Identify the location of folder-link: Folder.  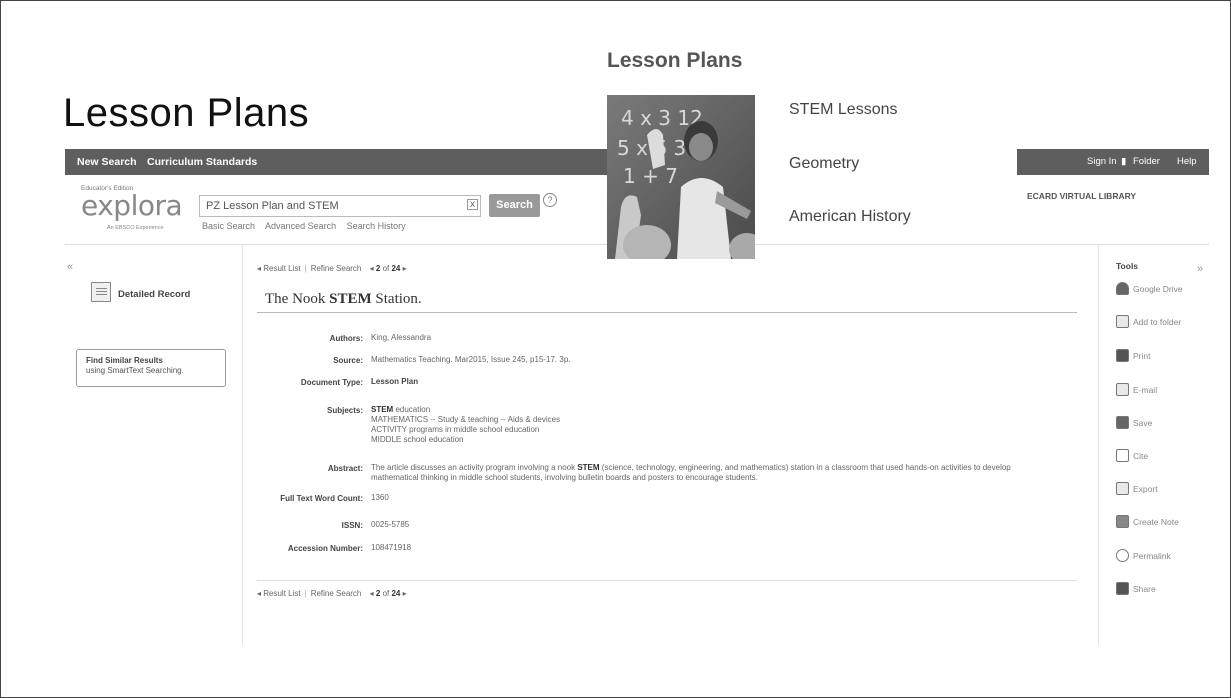
(1146, 162).